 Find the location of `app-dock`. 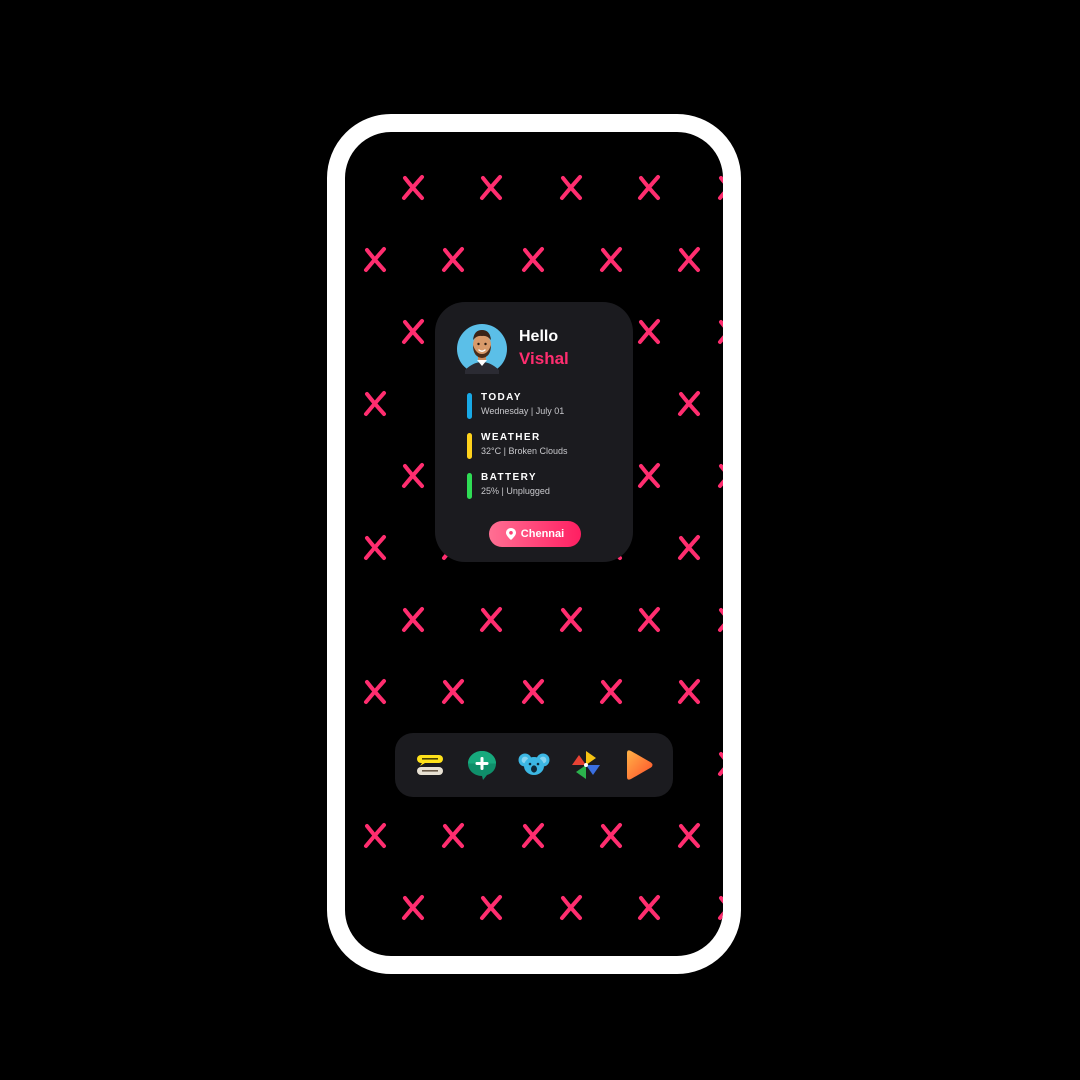

app-dock is located at coordinates (534, 765).